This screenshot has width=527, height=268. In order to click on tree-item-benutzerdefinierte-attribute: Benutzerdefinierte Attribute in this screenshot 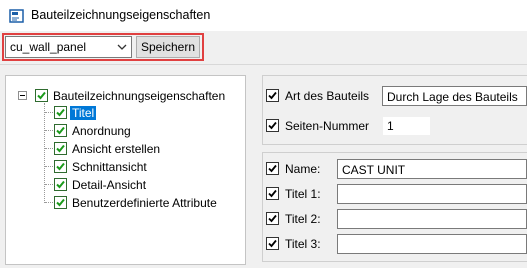, I will do `click(149, 203)`.